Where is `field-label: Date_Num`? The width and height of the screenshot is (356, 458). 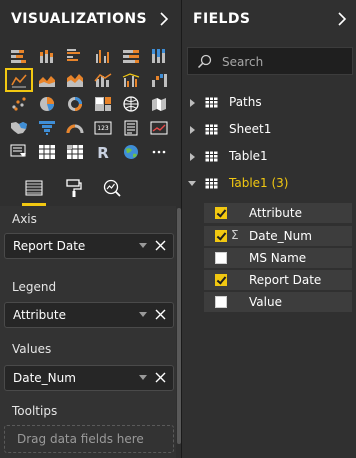 field-label: Date_Num is located at coordinates (280, 236).